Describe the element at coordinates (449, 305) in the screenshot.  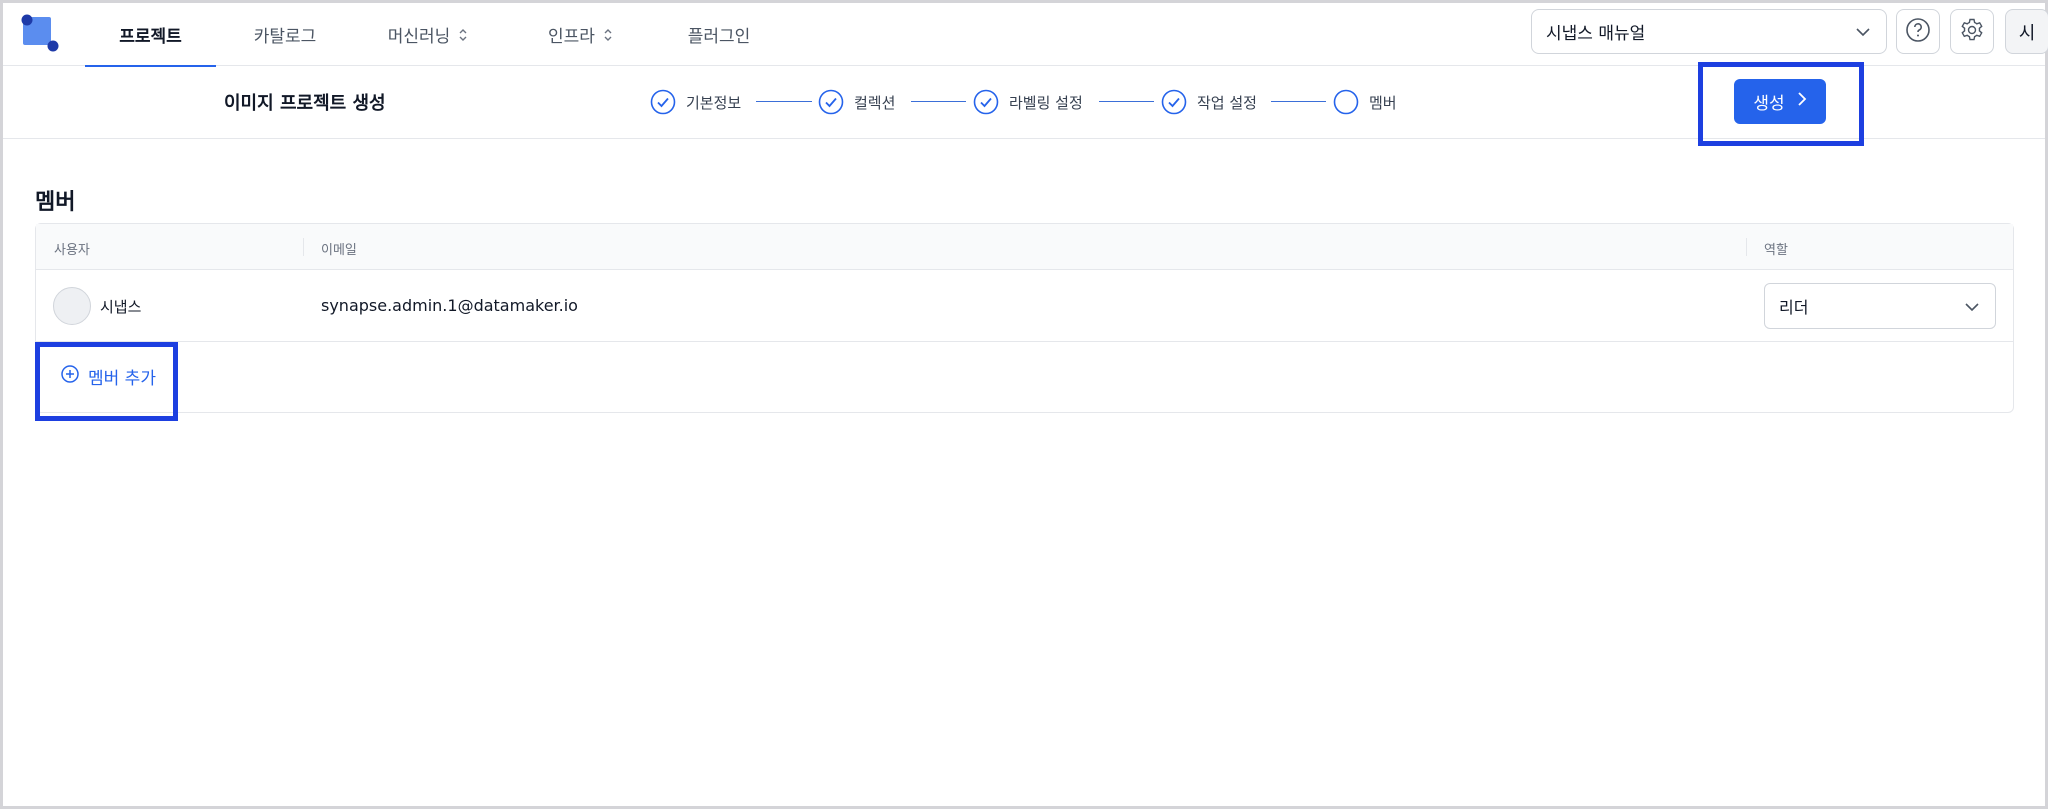
I see `member-email: synapse.admin.1@datamaker.io` at that location.